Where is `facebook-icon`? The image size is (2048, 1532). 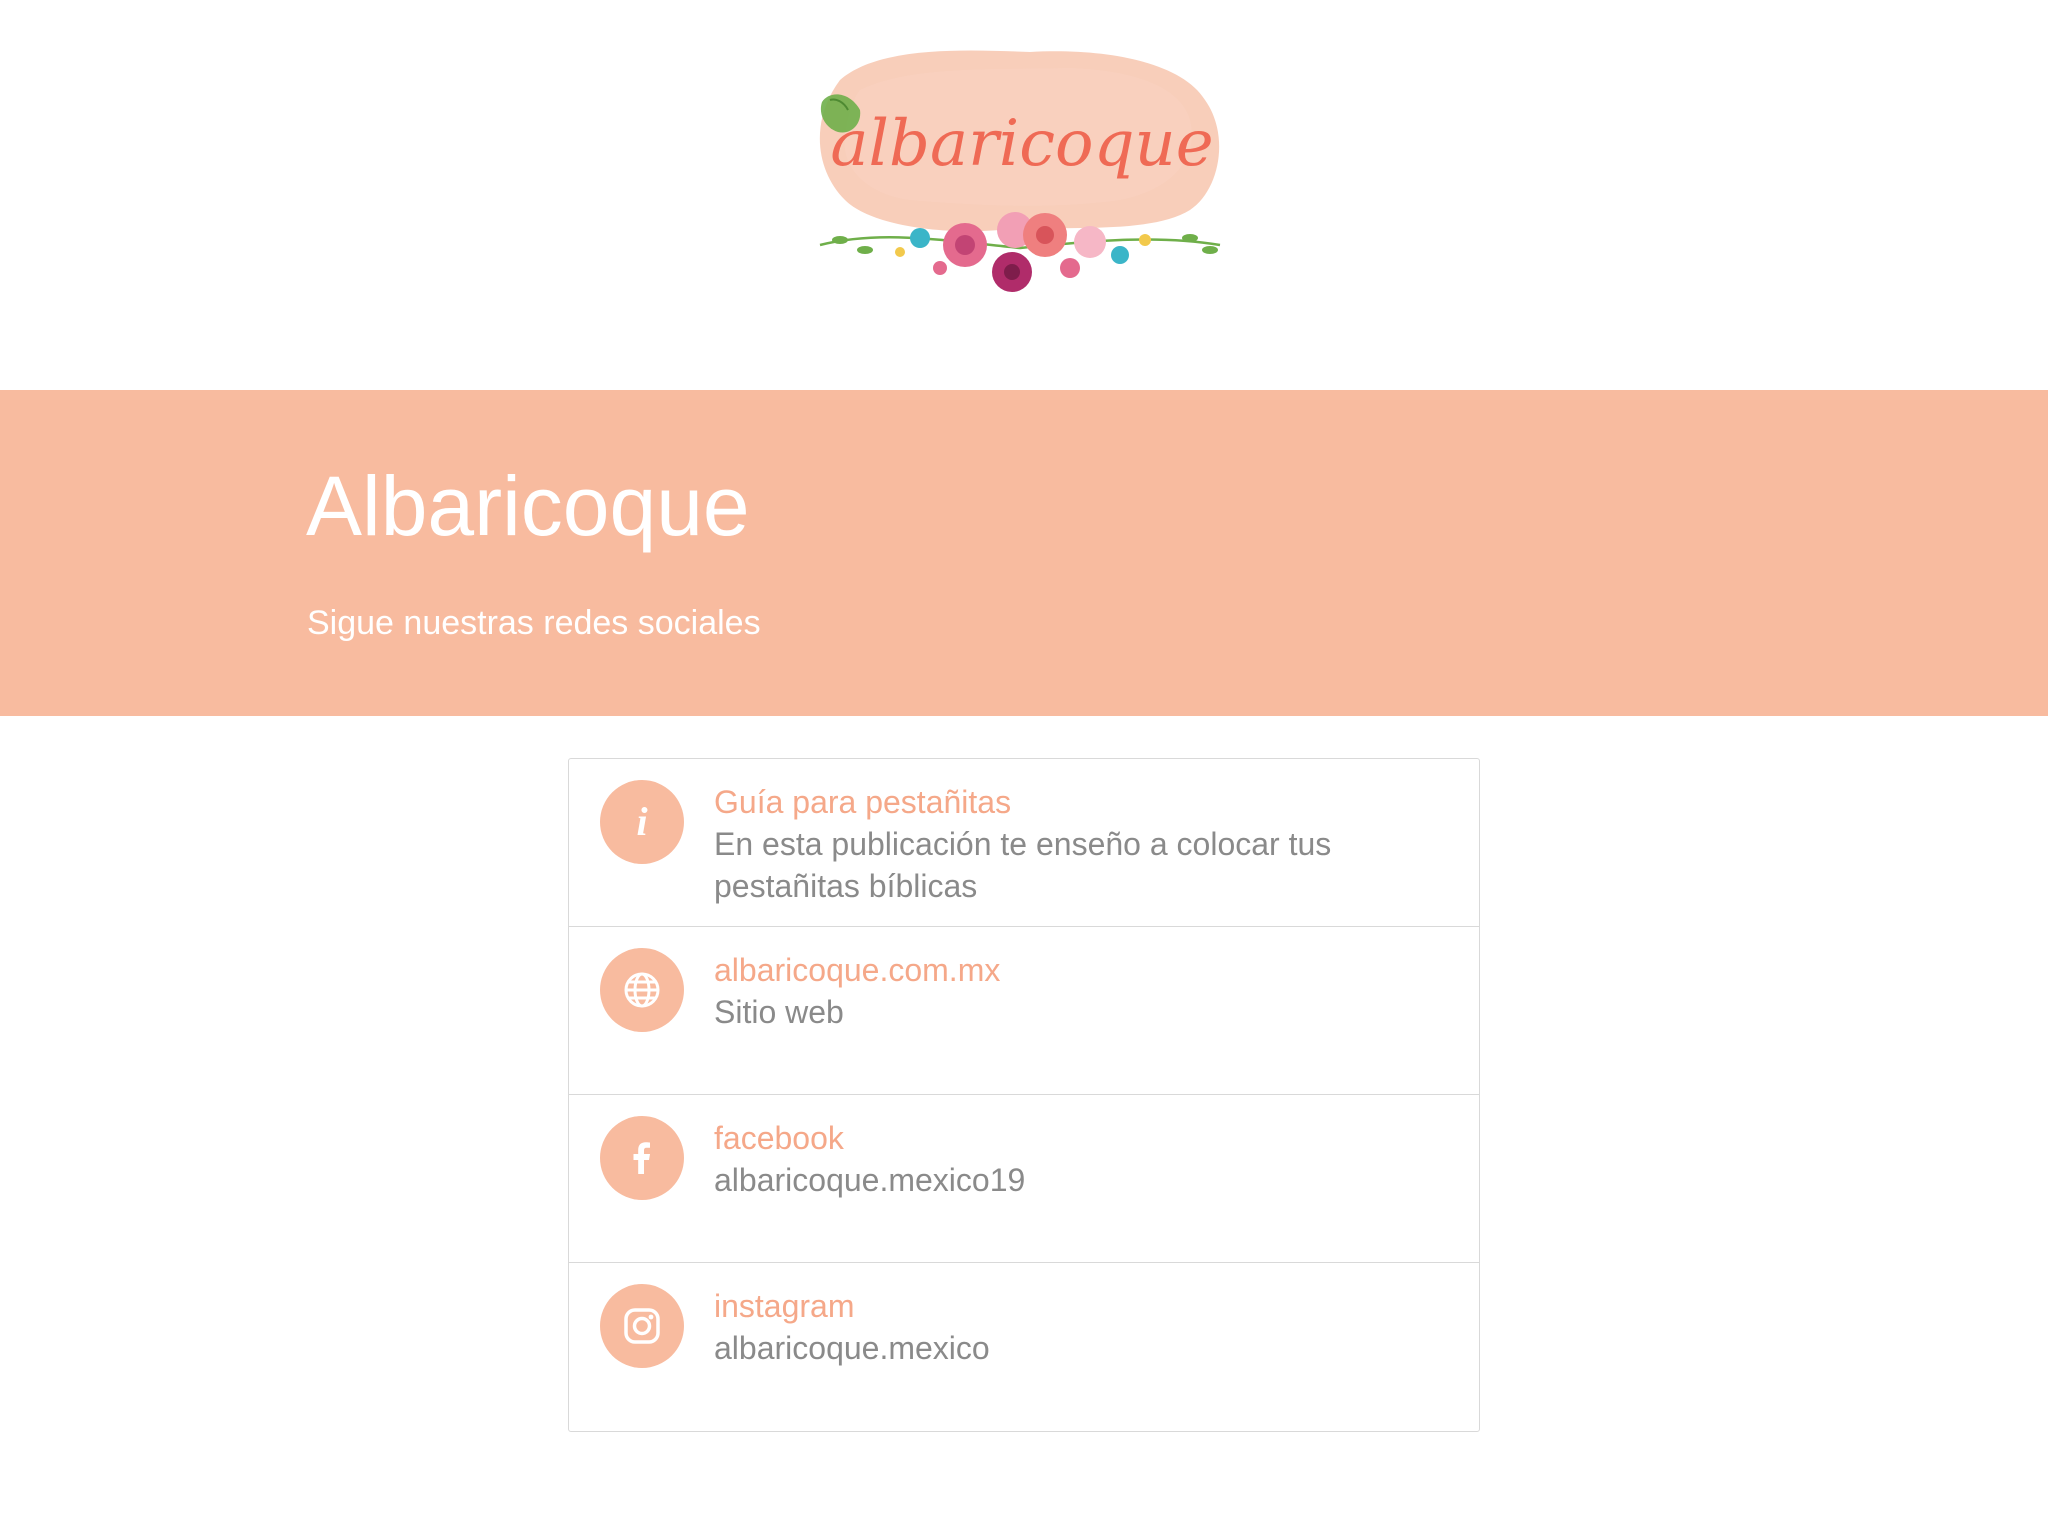
facebook-icon is located at coordinates (642, 1158).